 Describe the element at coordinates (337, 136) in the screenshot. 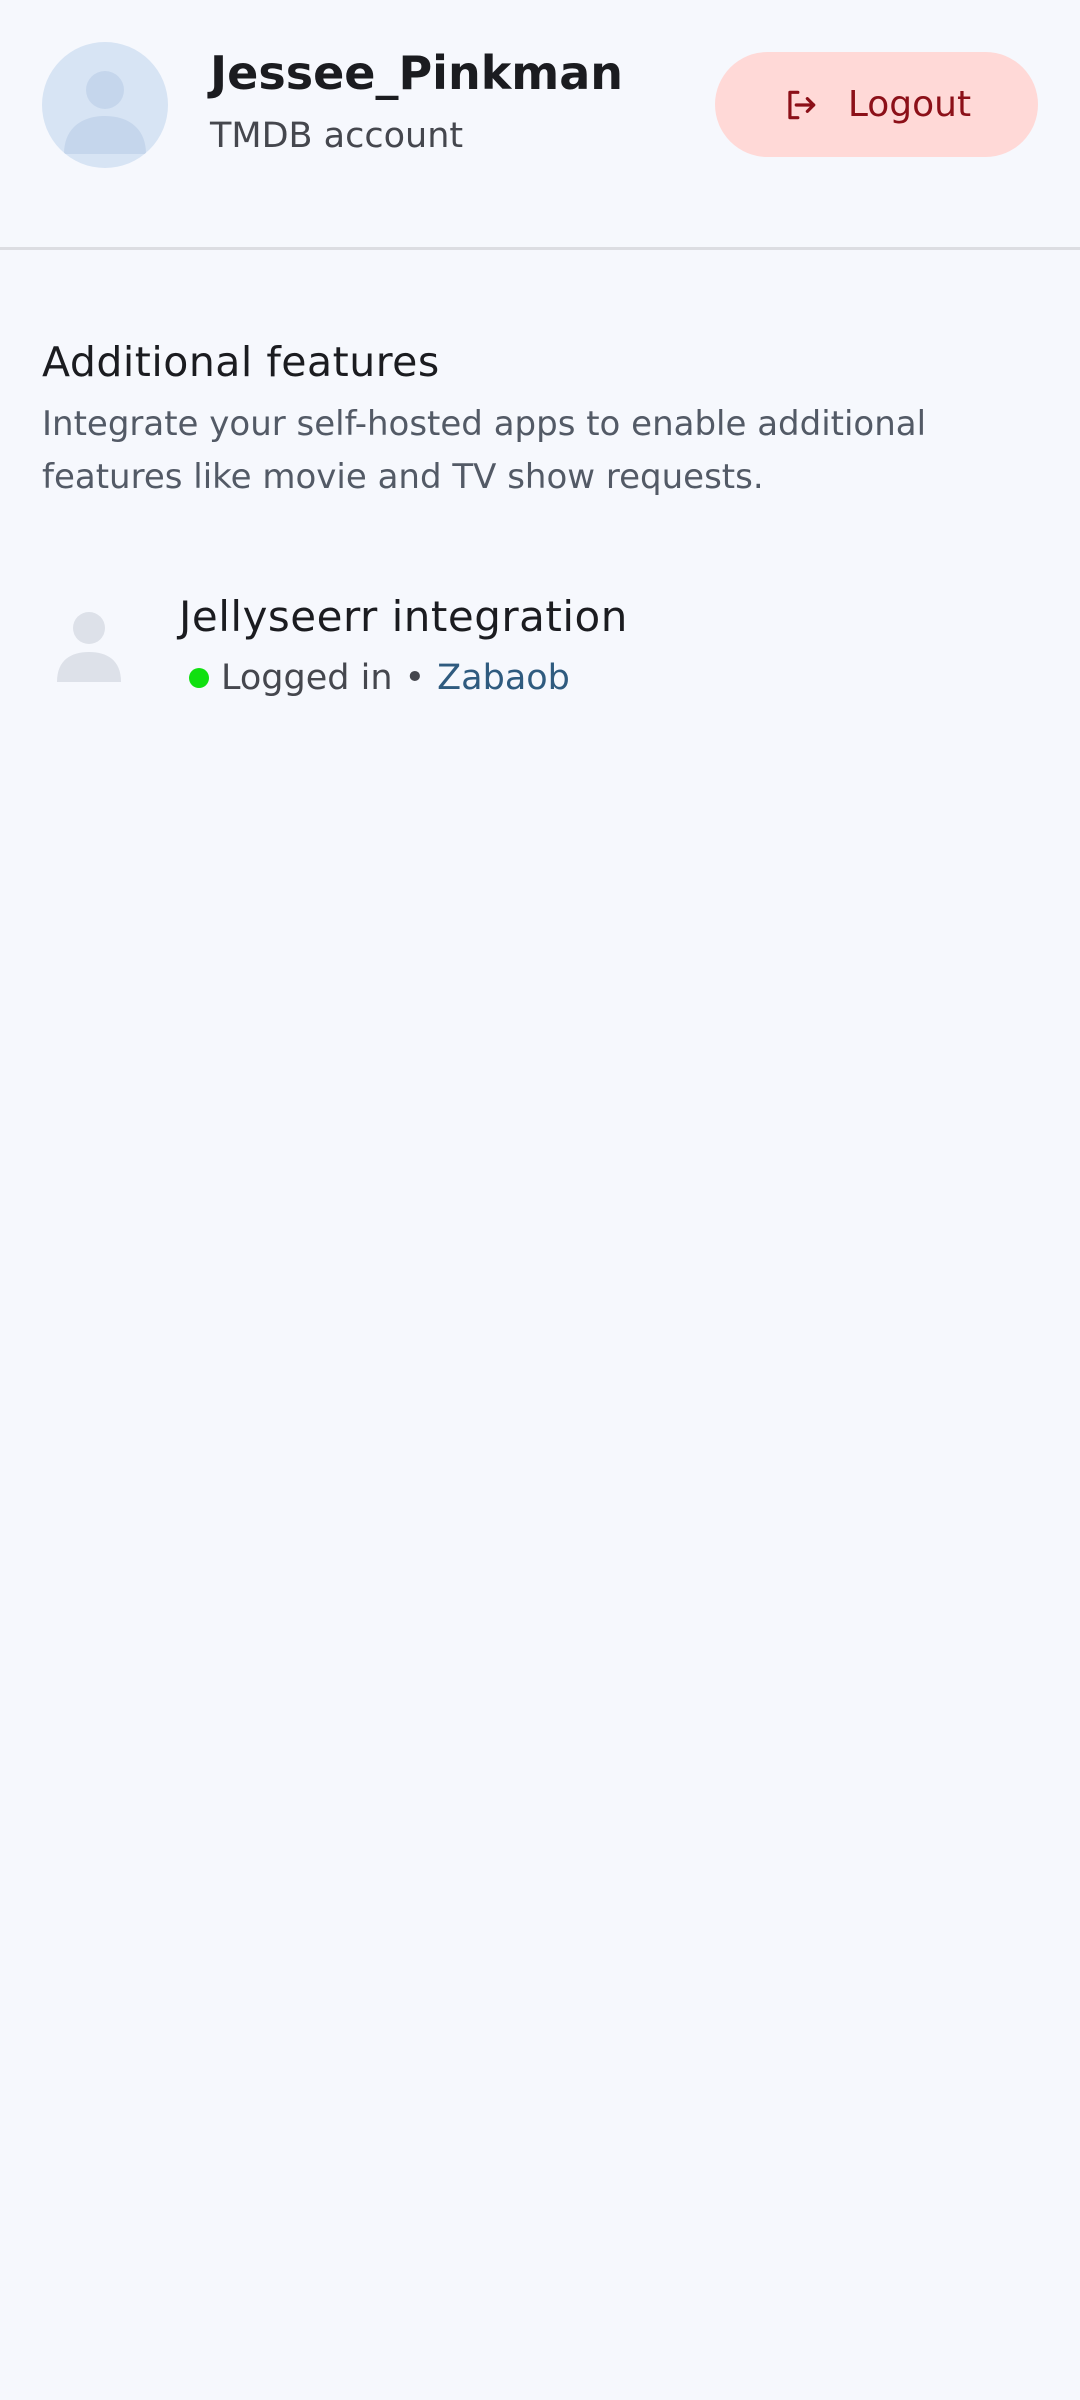

I see `account-type: TMDB account` at that location.